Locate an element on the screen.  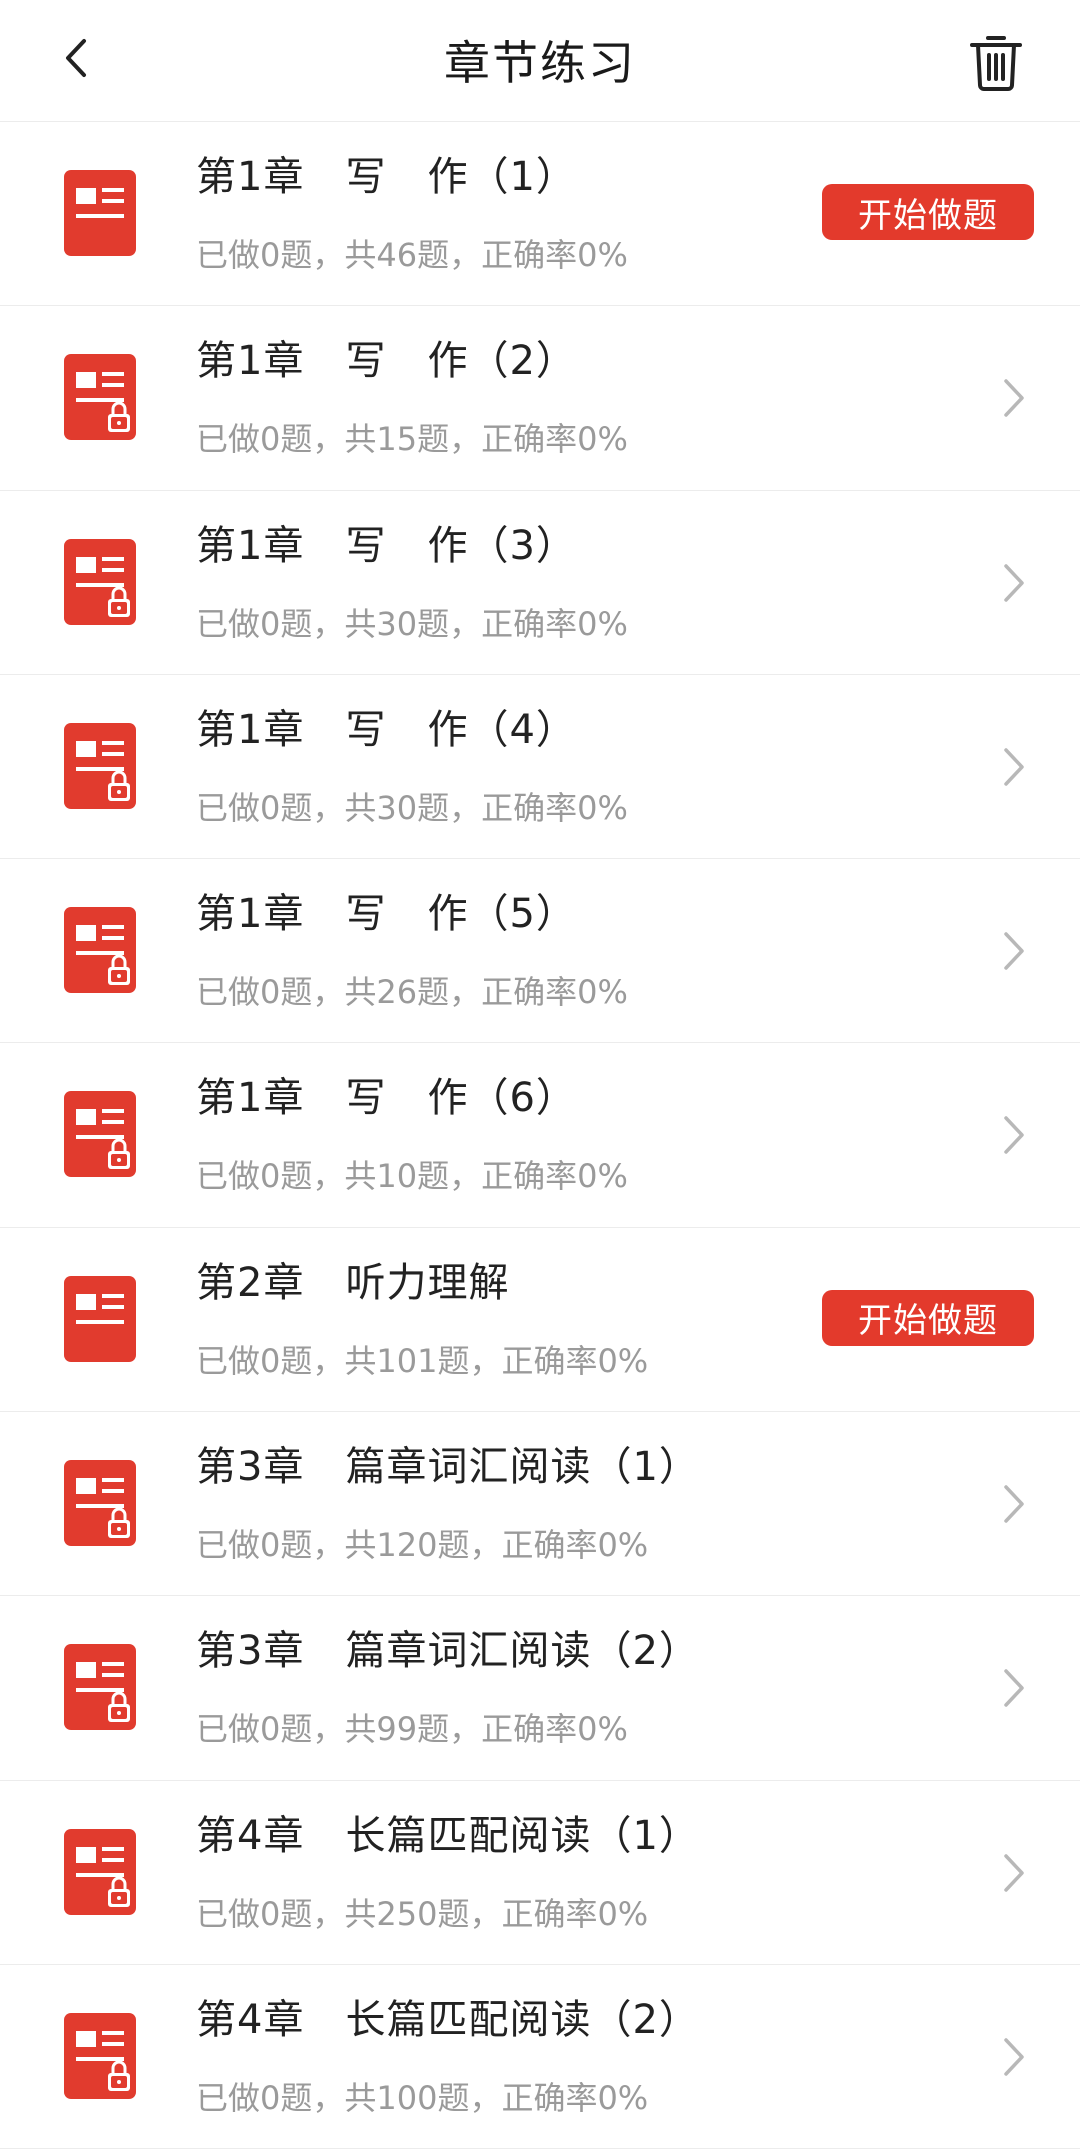
chapter-progress: 已做0题，共101题，正确率0% is located at coordinates (422, 1360).